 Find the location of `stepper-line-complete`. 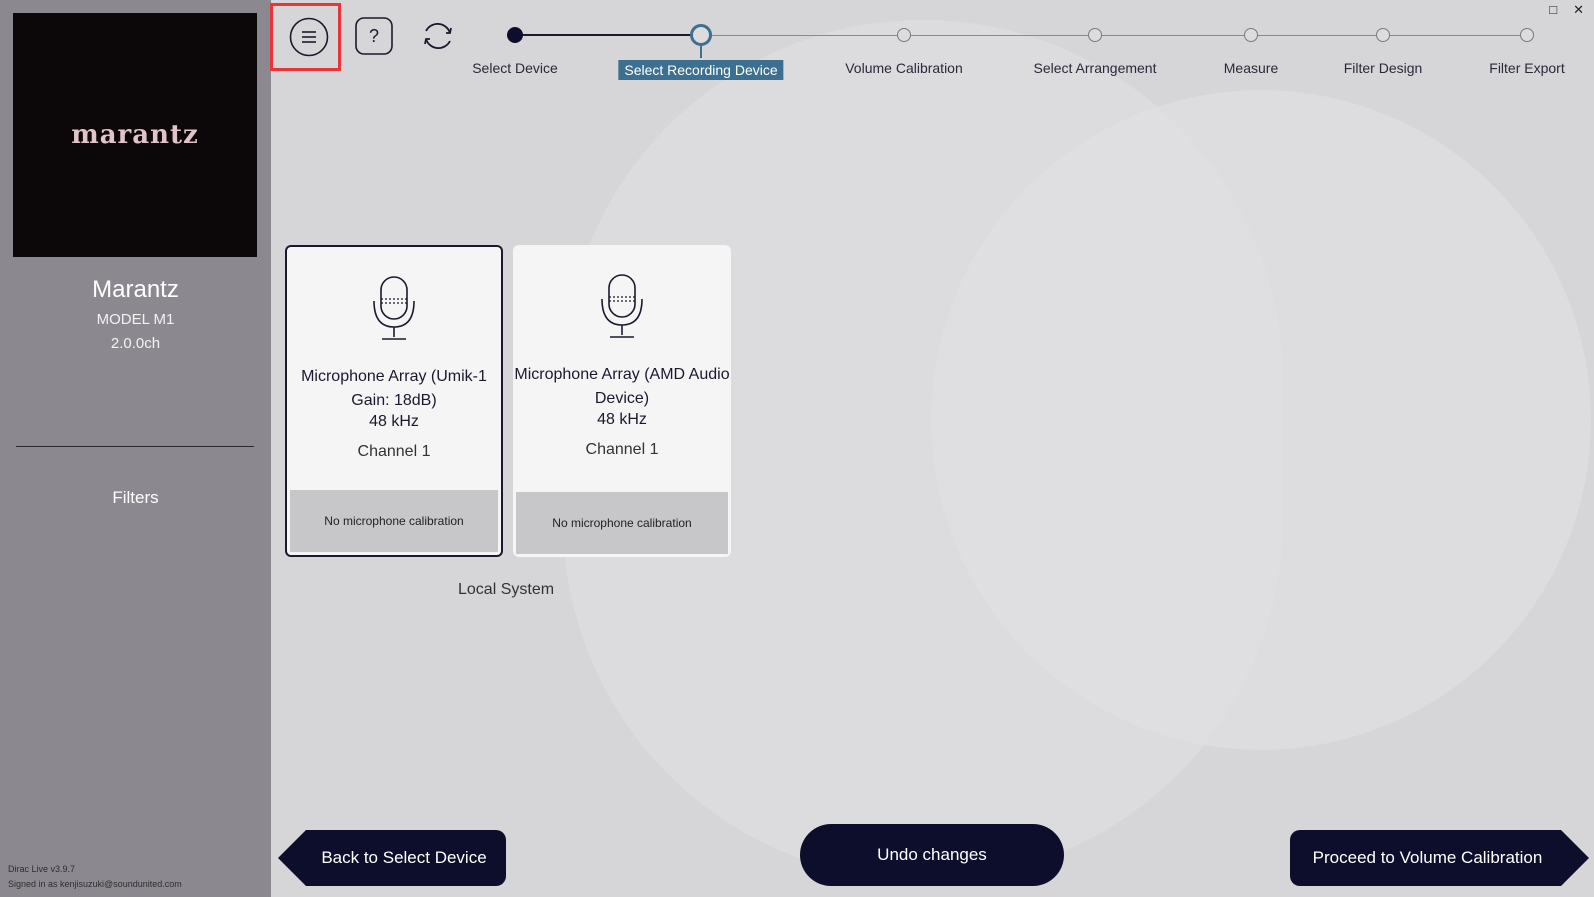

stepper-line-complete is located at coordinates (608, 35).